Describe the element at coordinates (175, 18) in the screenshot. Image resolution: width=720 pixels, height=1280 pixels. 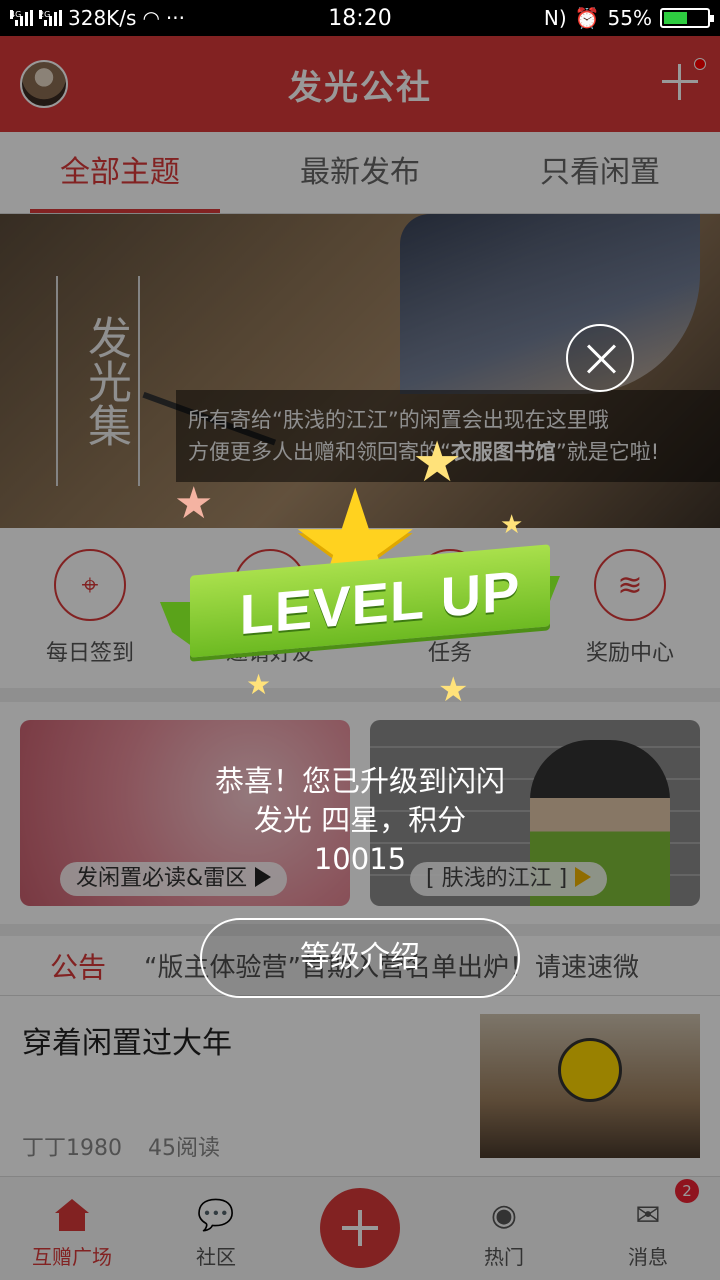
I see `more-icon: ···` at that location.